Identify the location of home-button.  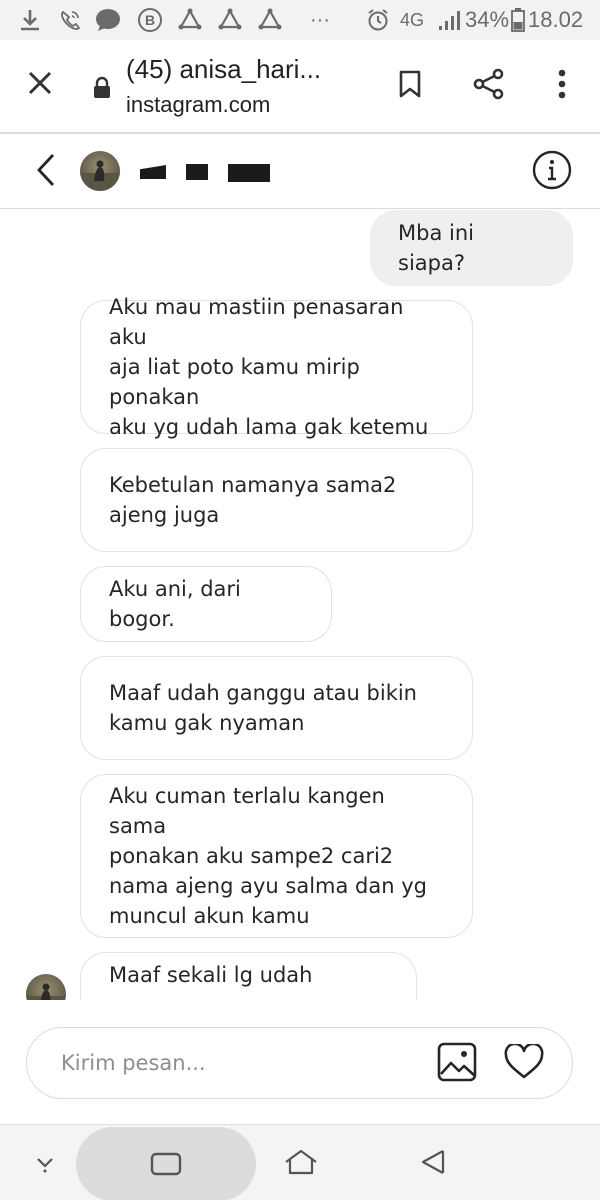
(301, 1164).